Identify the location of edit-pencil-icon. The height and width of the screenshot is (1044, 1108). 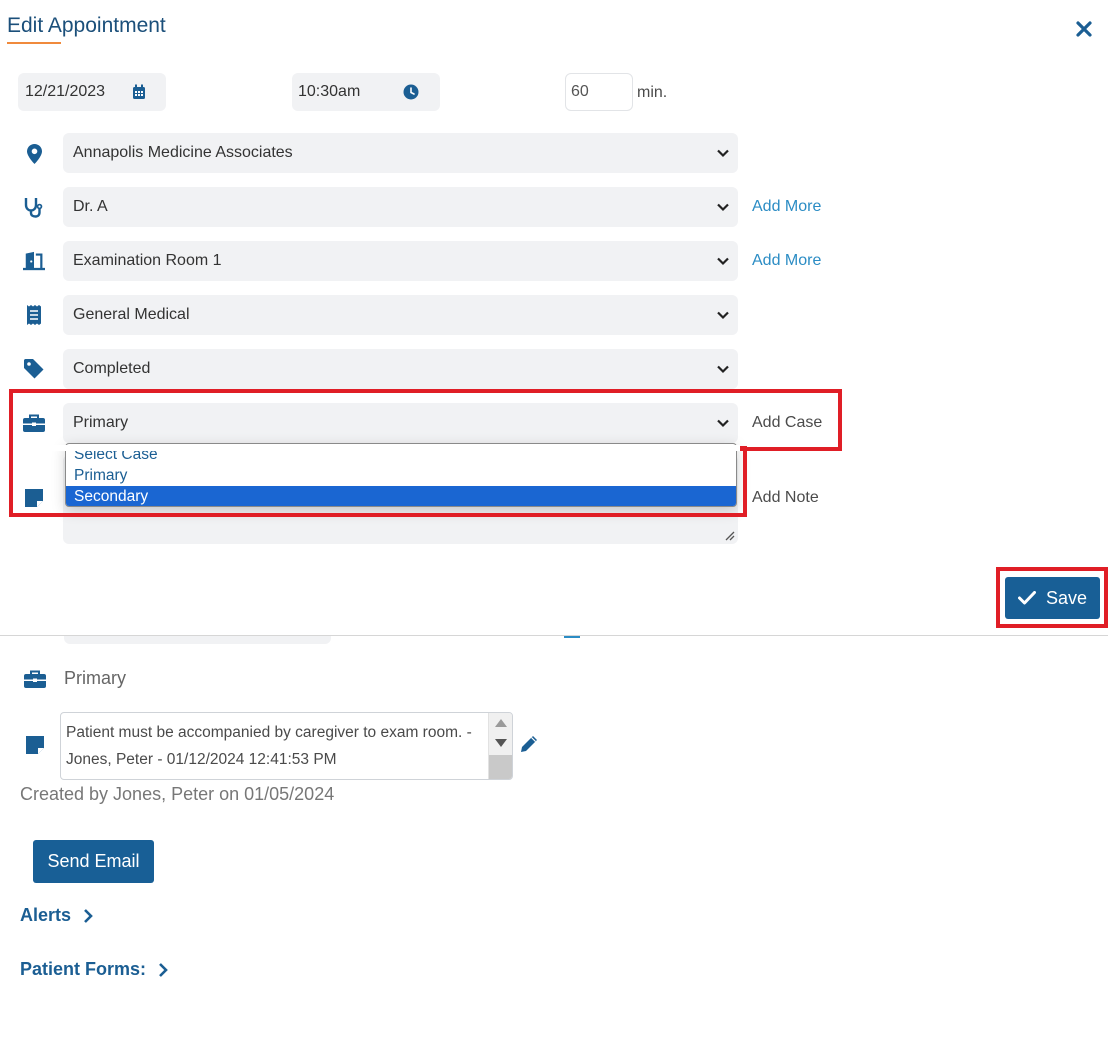
(529, 746).